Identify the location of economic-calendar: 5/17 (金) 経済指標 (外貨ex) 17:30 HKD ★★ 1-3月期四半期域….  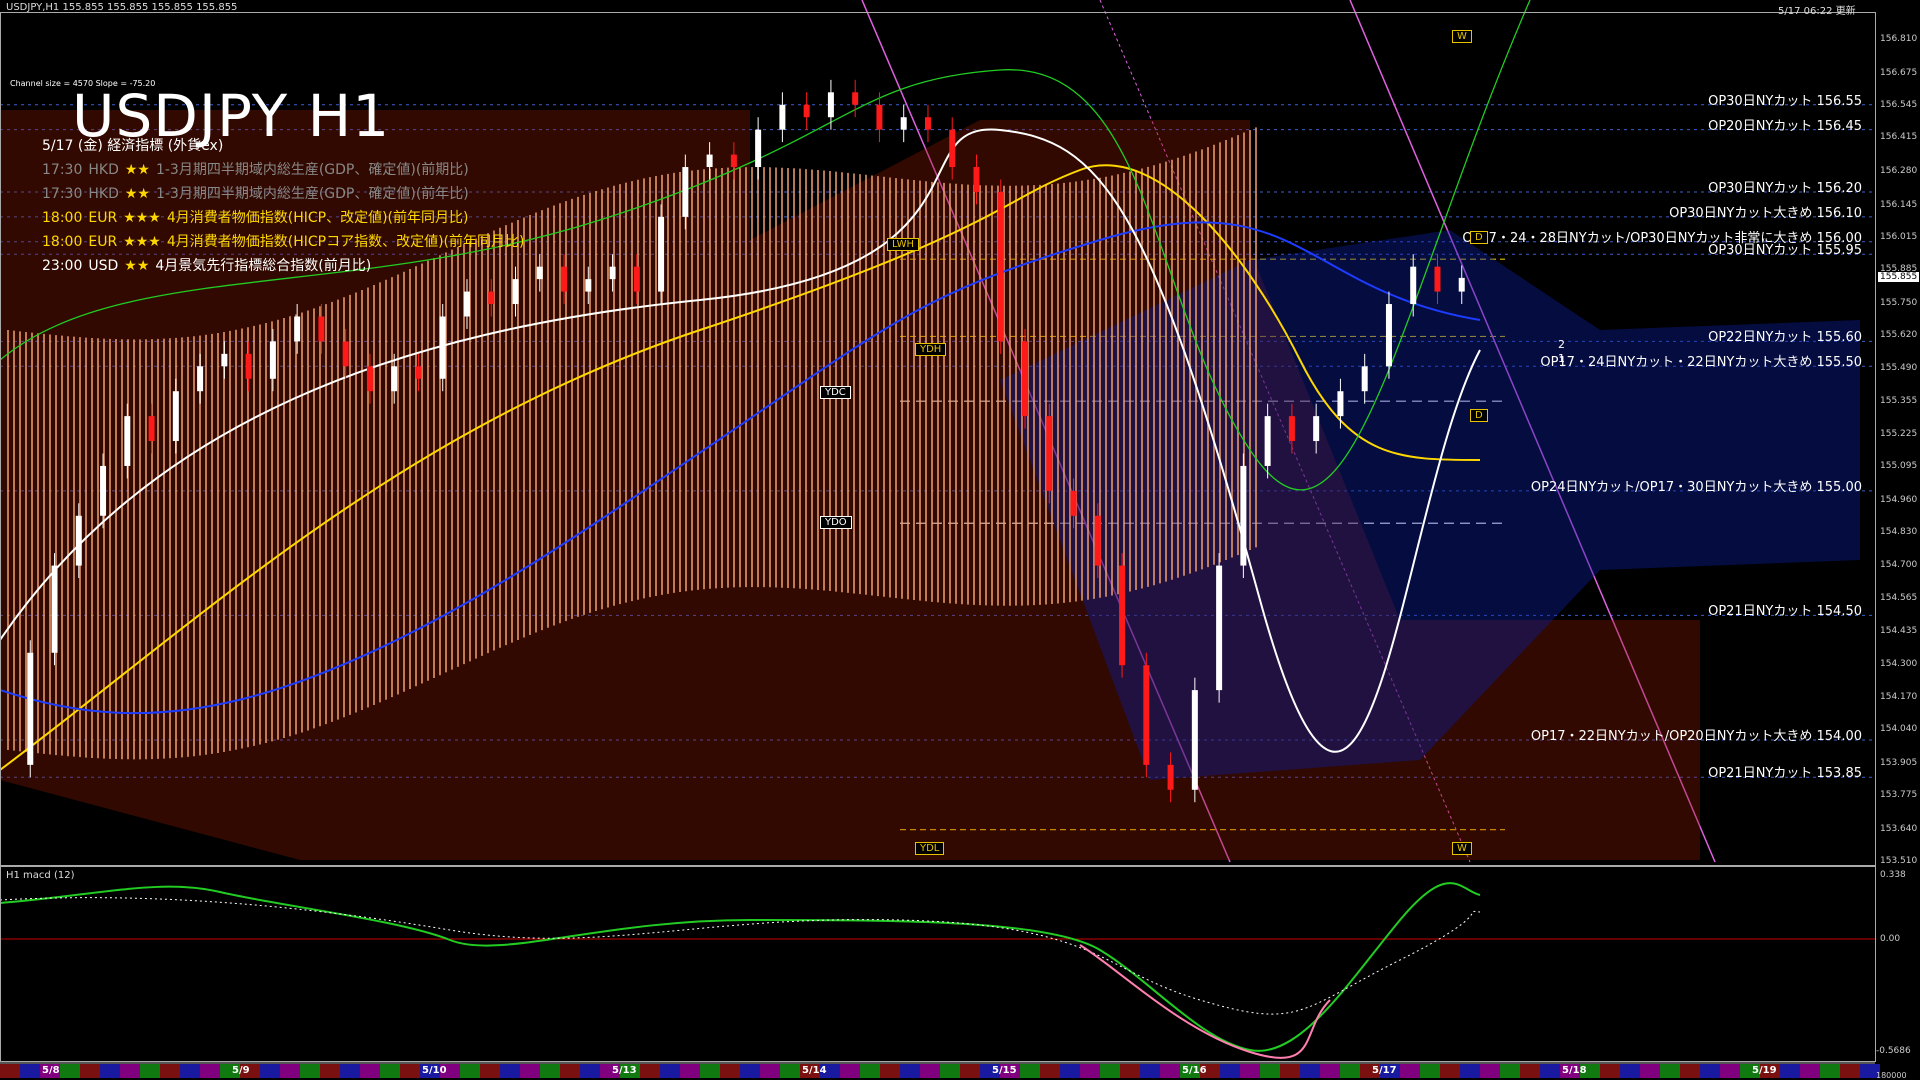
(286, 206).